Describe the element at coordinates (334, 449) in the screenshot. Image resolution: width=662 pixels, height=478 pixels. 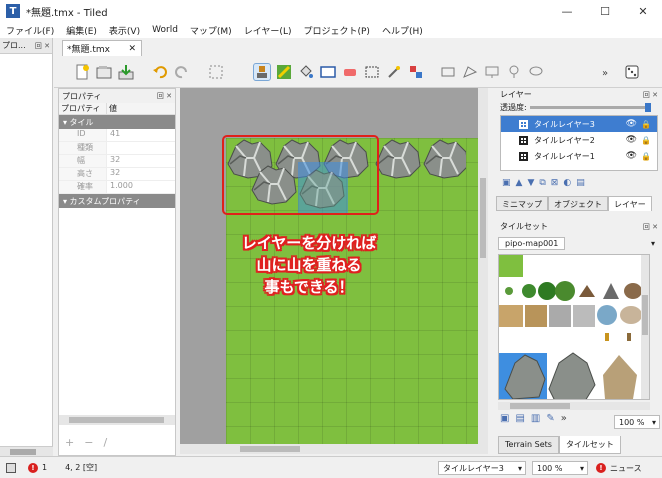
I see `canvas-horizontal-scrollbar` at that location.